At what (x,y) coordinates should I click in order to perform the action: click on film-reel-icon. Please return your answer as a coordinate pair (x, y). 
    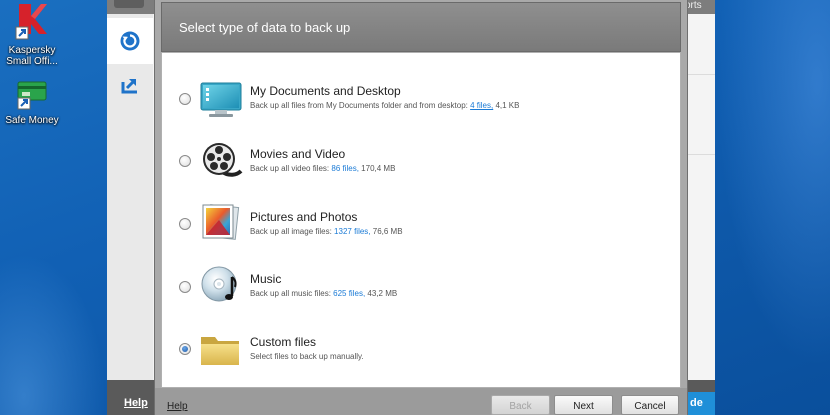
    Looking at the image, I should click on (221, 161).